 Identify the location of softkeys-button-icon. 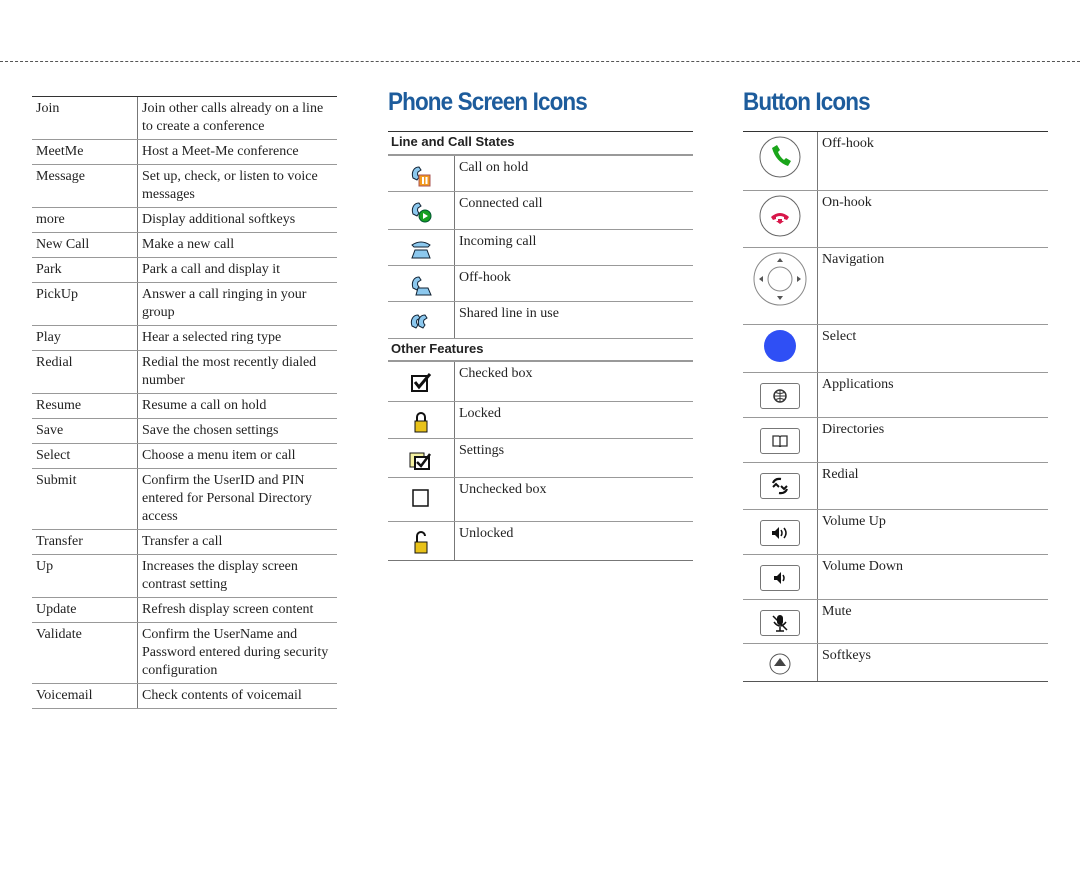
(780, 662).